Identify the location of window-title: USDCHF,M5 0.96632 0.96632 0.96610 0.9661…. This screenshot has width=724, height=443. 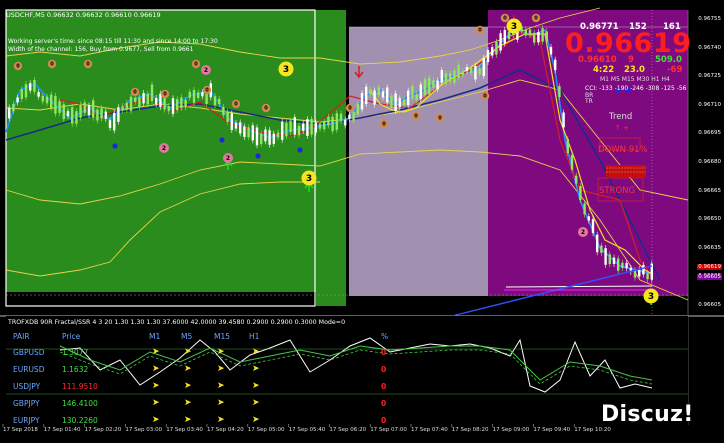
(83, 15).